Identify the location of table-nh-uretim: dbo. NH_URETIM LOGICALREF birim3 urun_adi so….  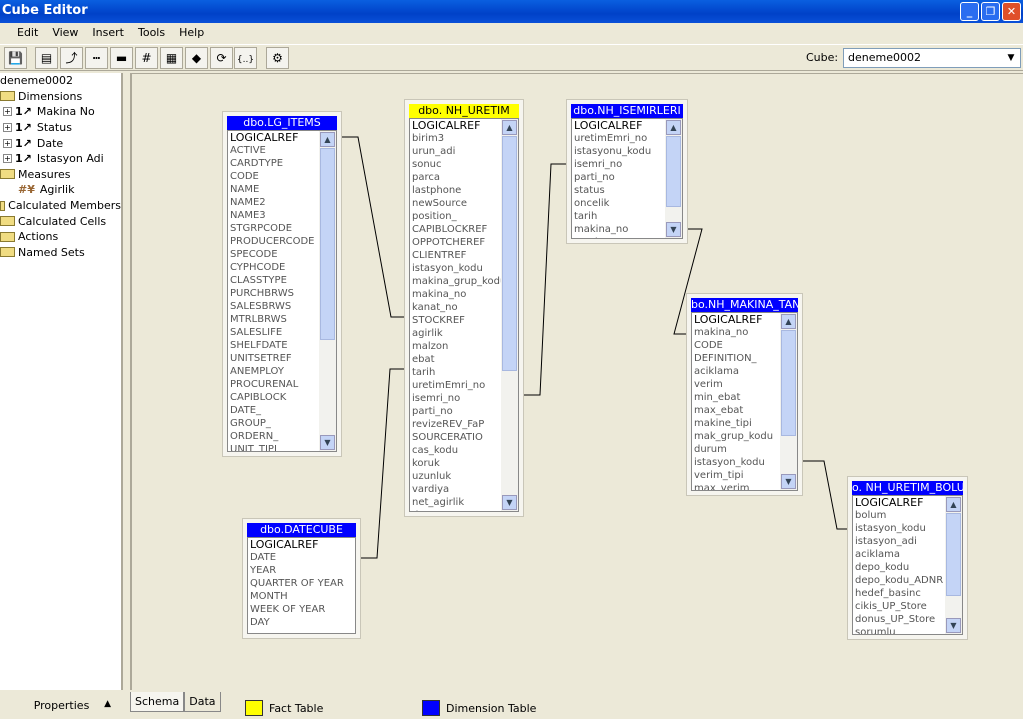
(464, 308).